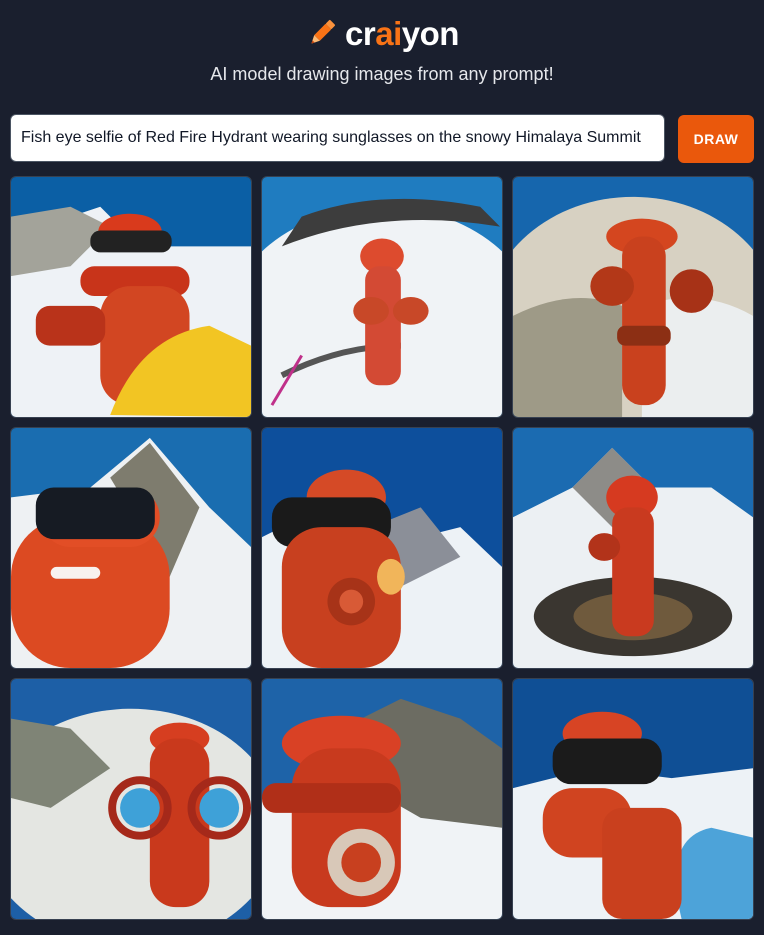 The image size is (764, 935). Describe the element at coordinates (360, 33) in the screenshot. I see `logo-text-pre: cr` at that location.